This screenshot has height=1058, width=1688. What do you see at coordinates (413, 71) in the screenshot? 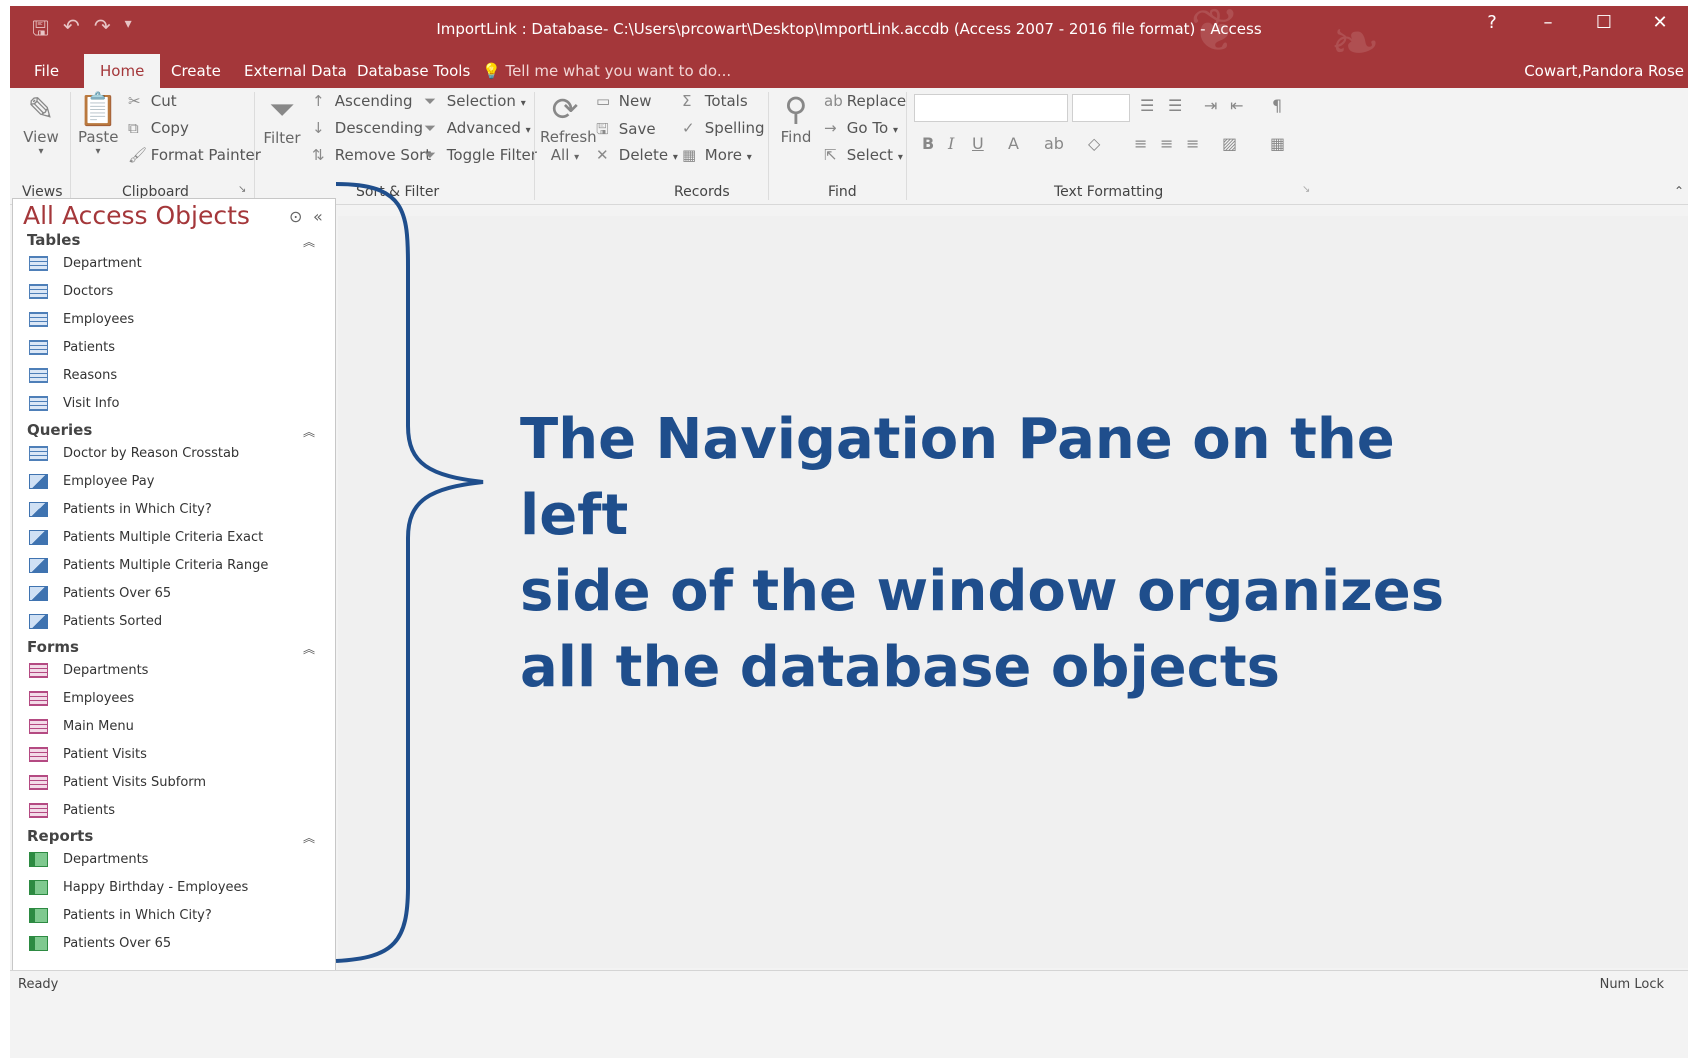
I see `tab-database-tools: Database Tools` at bounding box center [413, 71].